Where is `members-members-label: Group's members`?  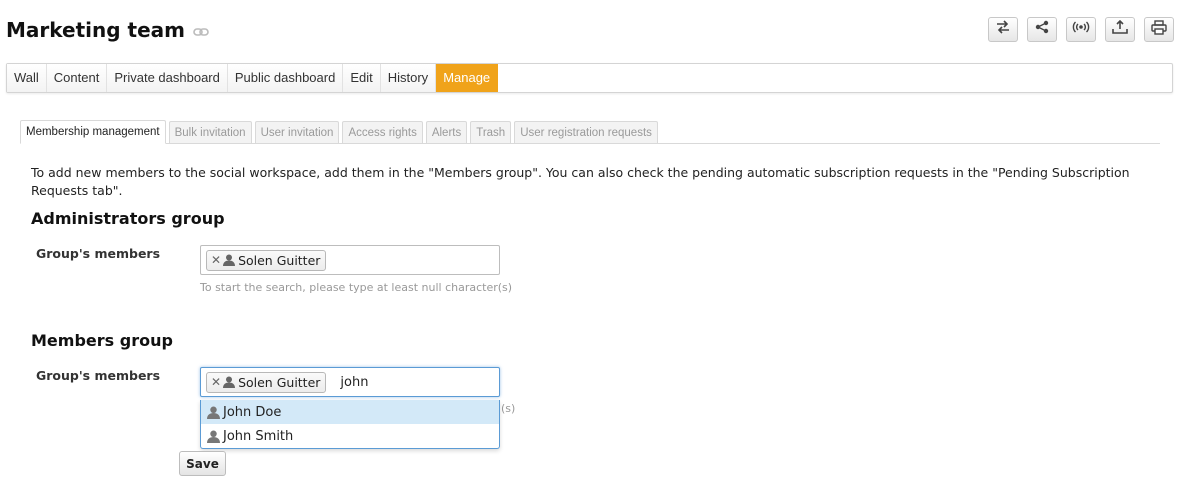 members-members-label: Group's members is located at coordinates (98, 375).